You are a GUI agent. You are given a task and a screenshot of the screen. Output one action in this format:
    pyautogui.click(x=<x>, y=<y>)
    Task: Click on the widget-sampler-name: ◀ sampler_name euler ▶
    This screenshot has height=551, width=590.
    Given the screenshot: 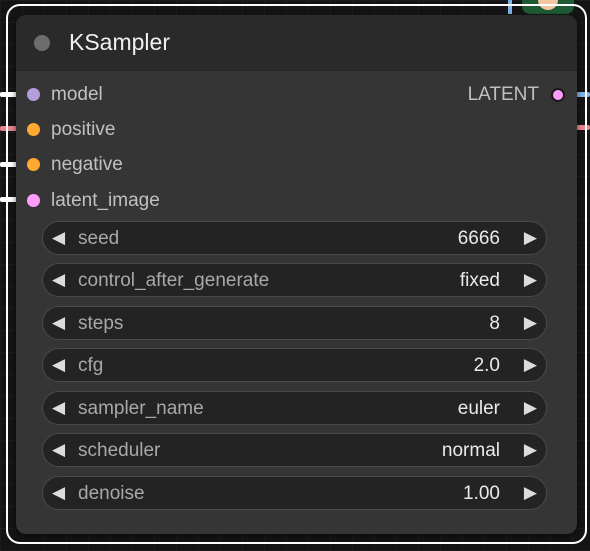 What is the action you would take?
    pyautogui.click(x=294, y=408)
    